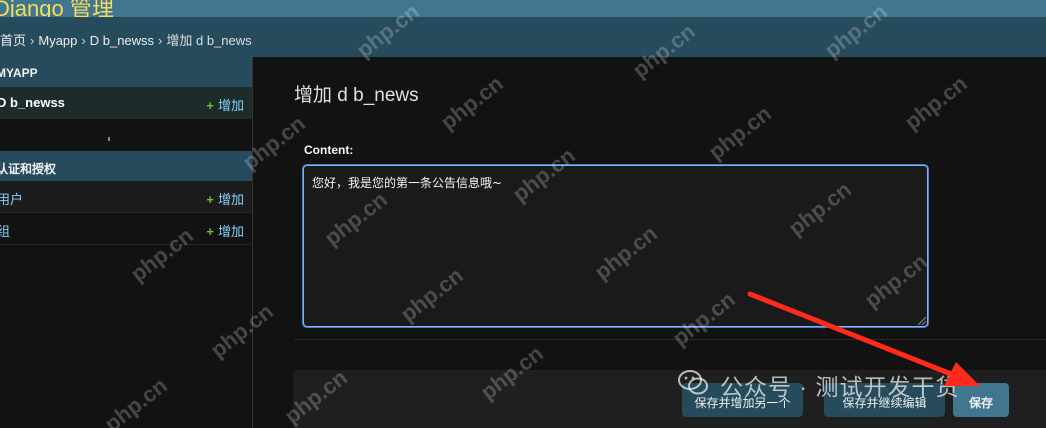 This screenshot has width=1046, height=428. Describe the element at coordinates (32, 102) in the screenshot. I see `sidebar-item-label: D b_newss` at that location.